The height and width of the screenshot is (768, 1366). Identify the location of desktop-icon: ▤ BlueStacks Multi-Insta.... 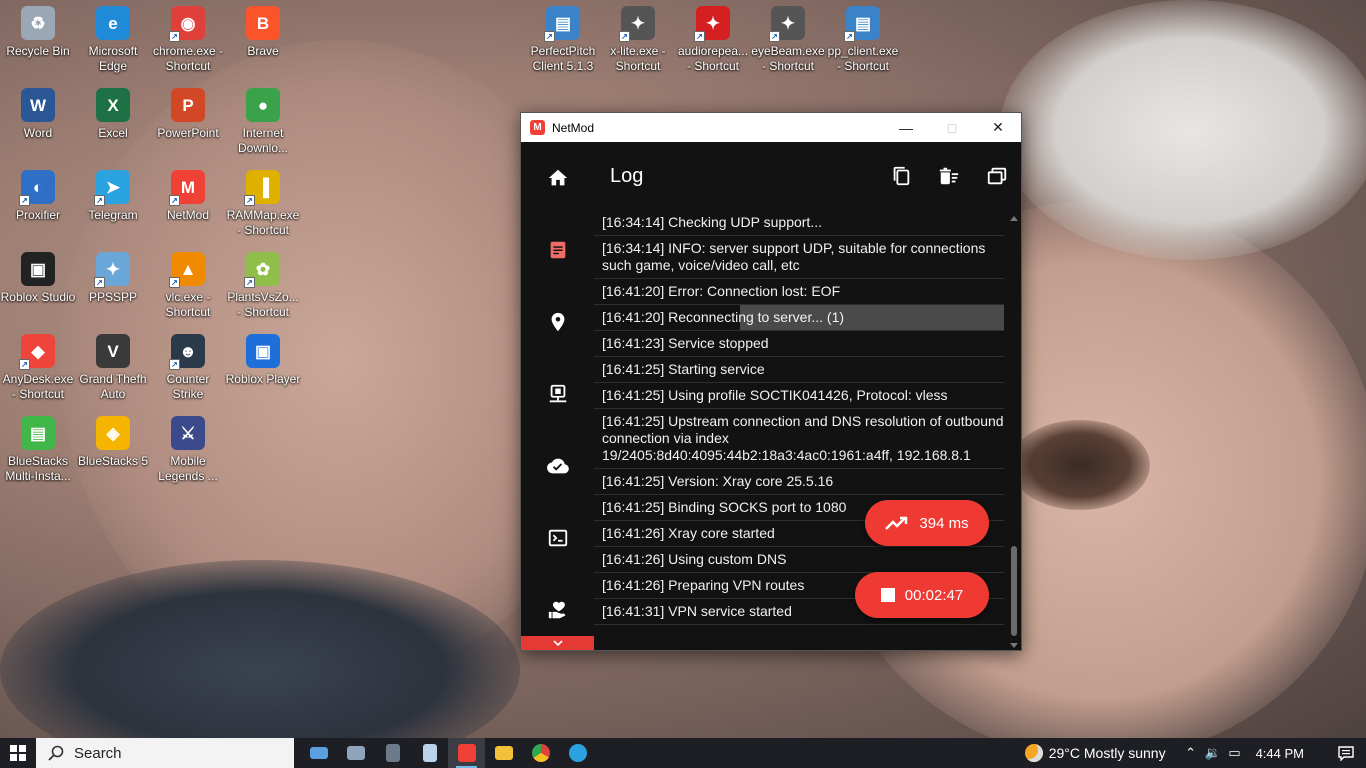
(38, 447).